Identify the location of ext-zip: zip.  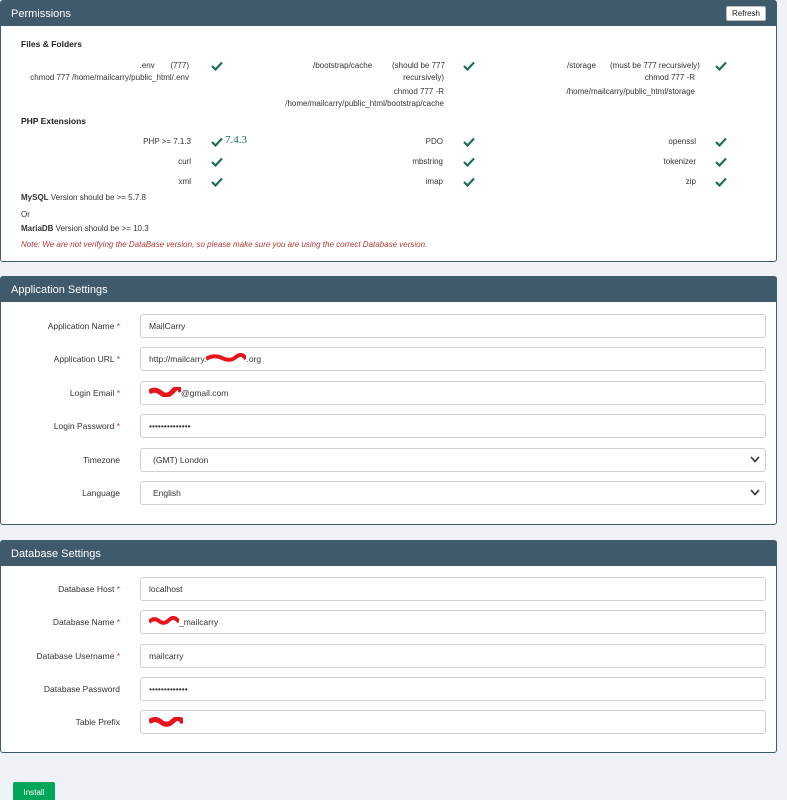
(690, 181).